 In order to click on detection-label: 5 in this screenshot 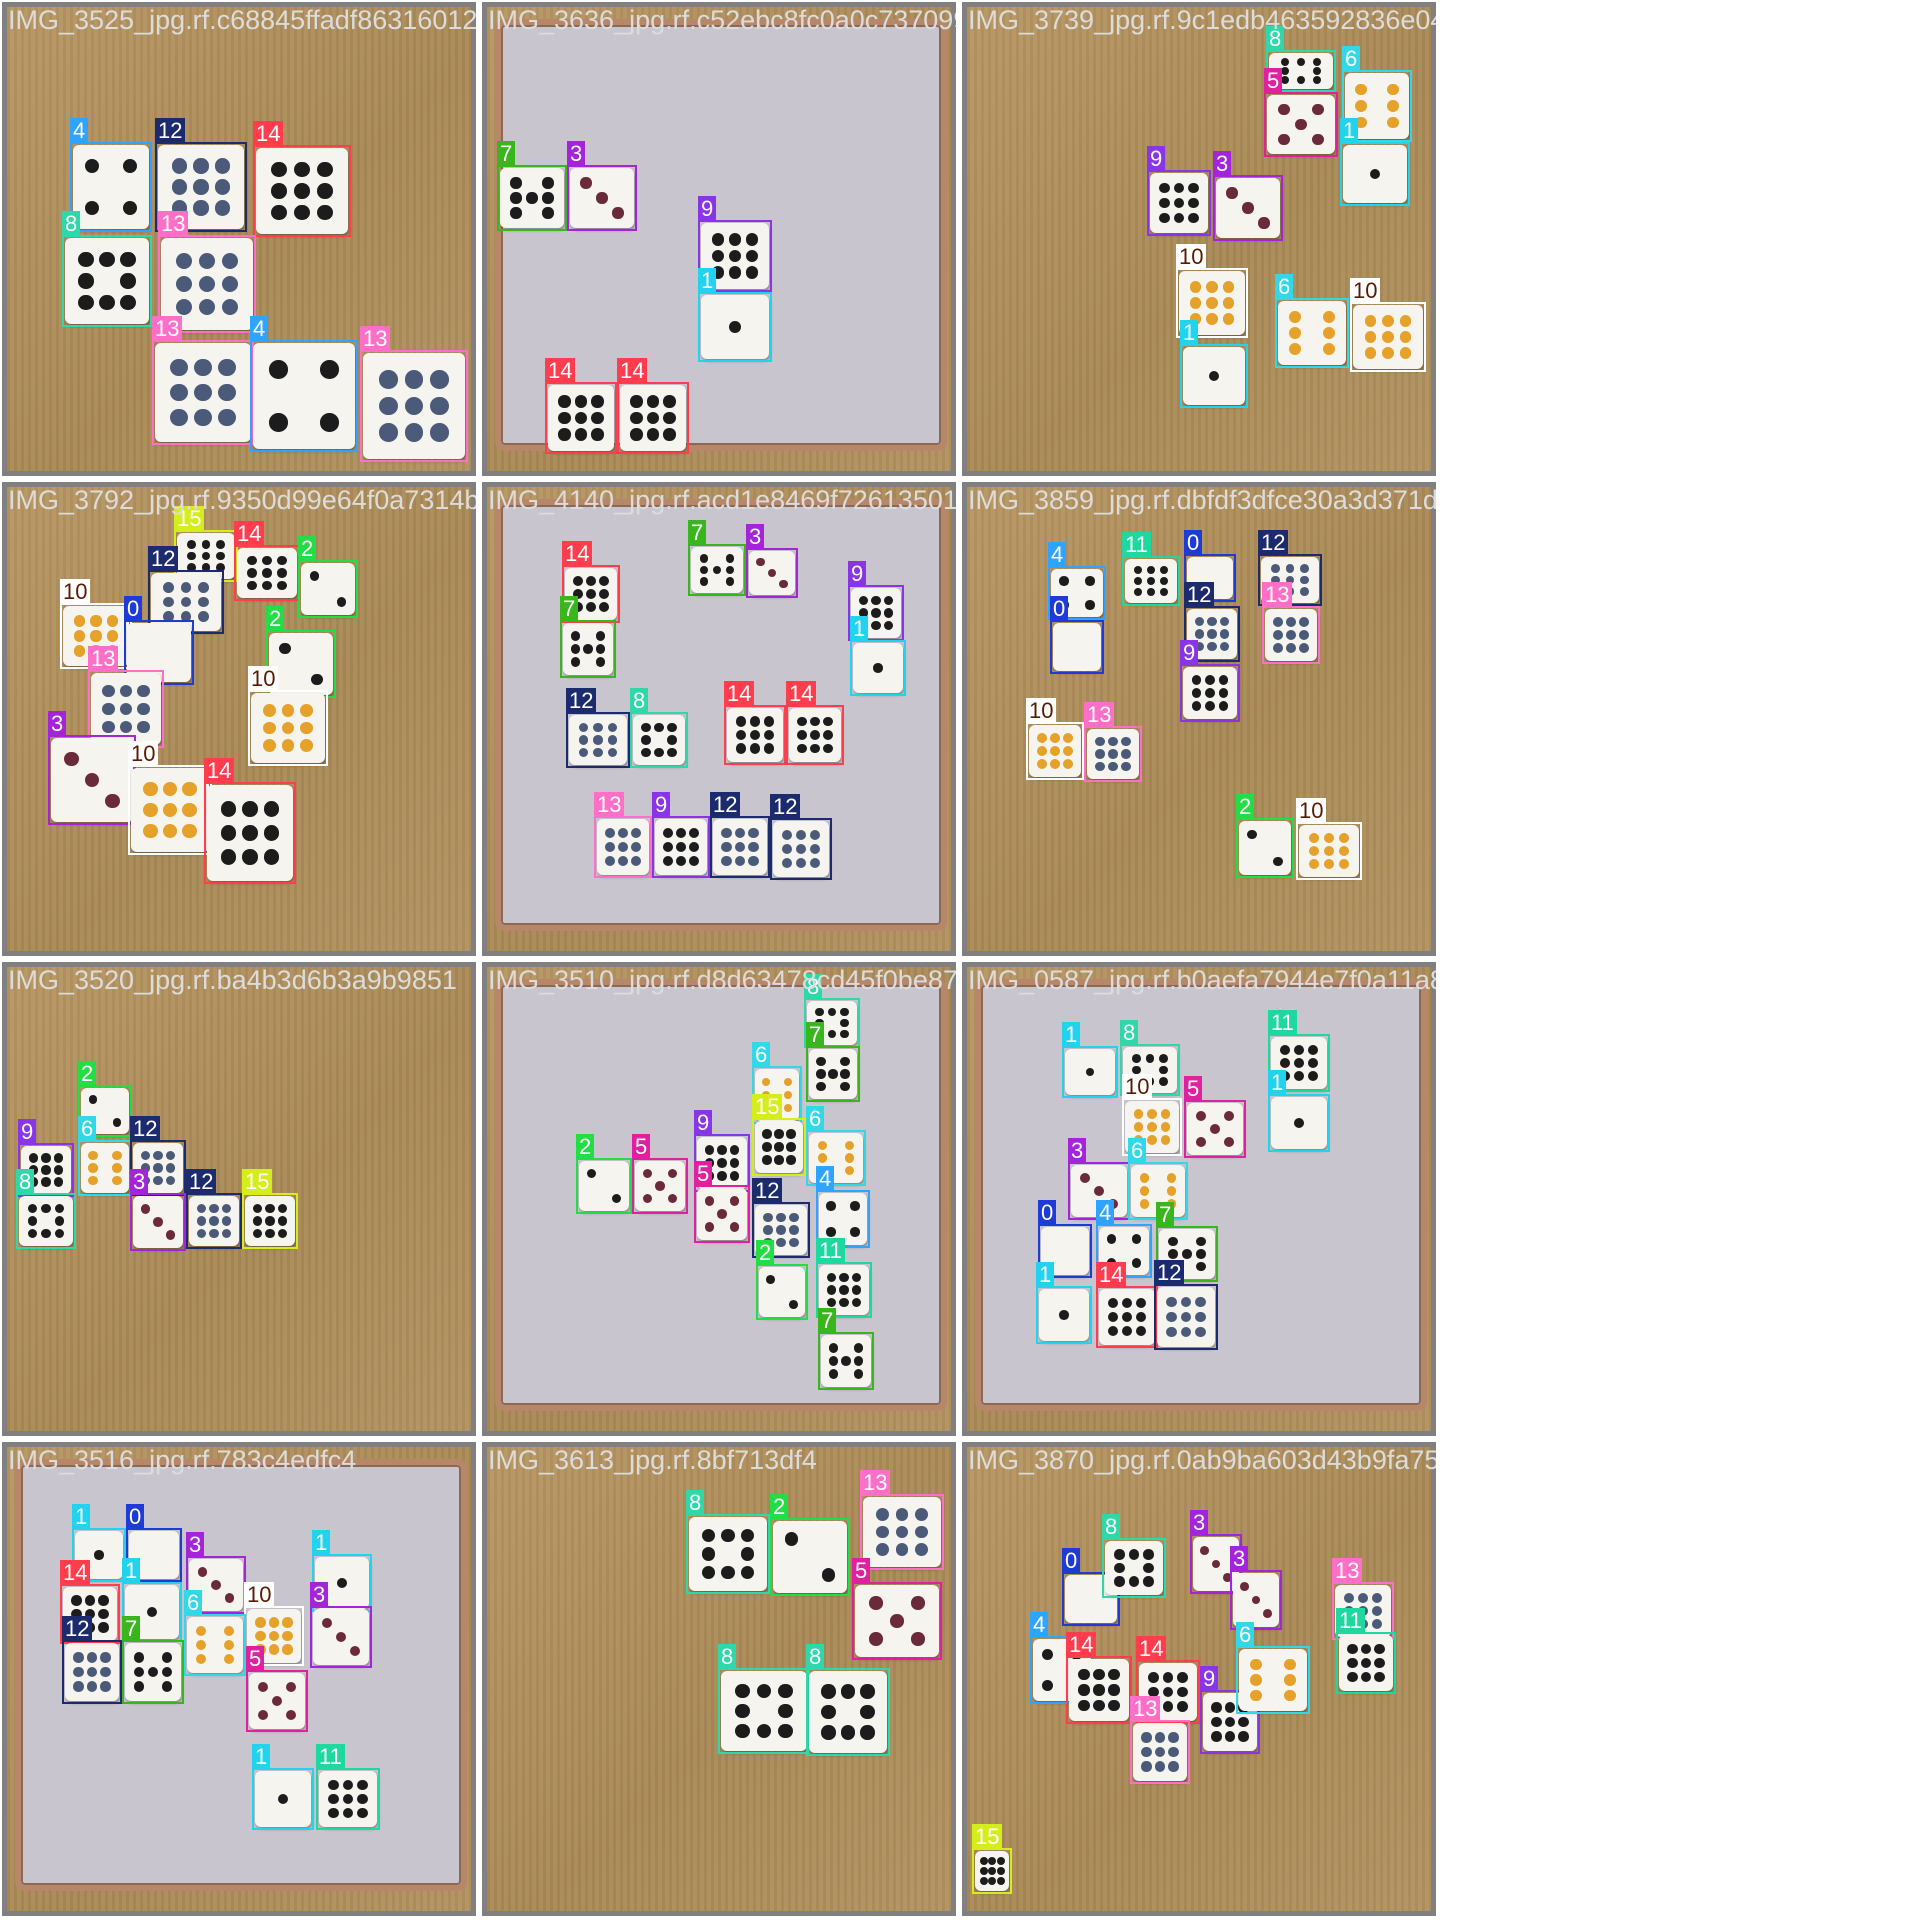, I will do `click(1273, 81)`.